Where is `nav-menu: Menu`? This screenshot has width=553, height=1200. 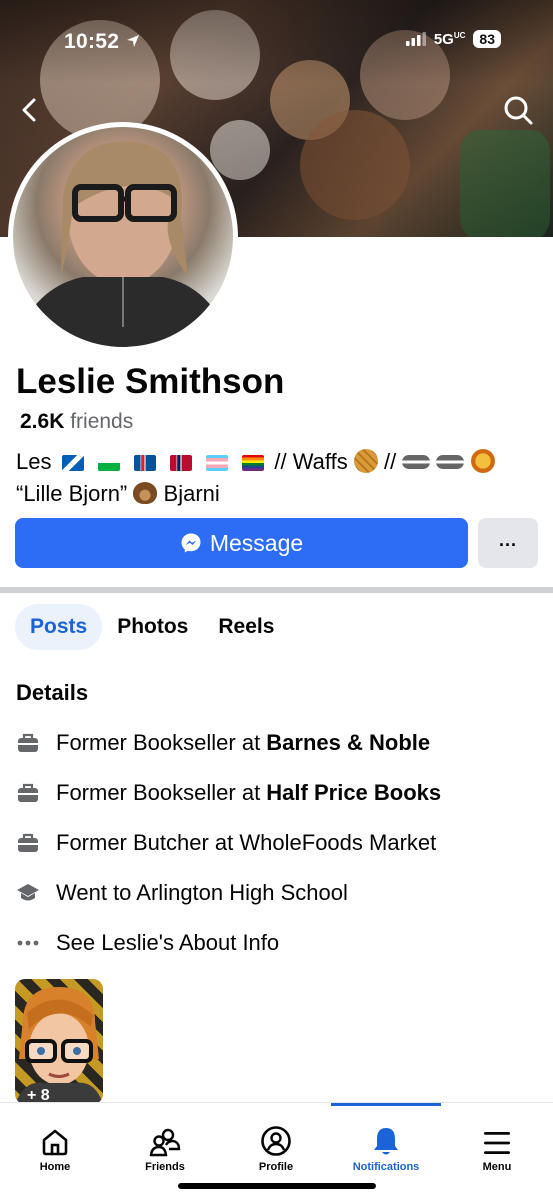 nav-menu: Menu is located at coordinates (497, 1138).